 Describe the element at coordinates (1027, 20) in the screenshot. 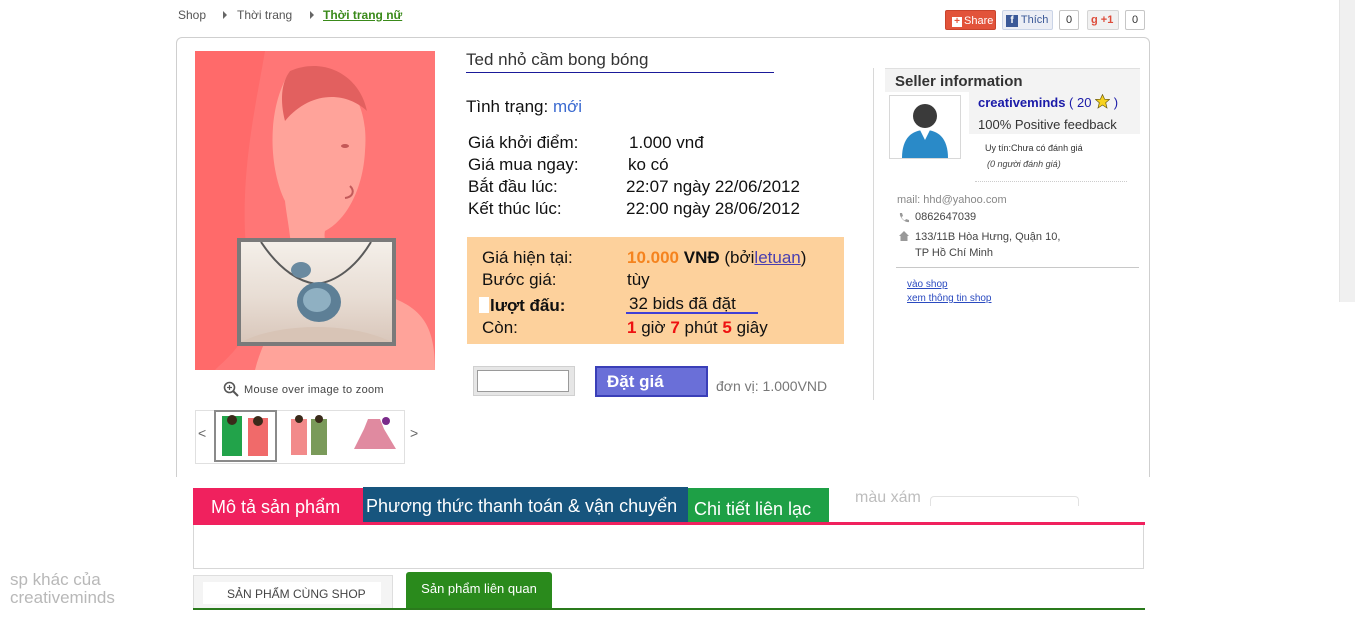

I see `facebook-like-button: f Thích` at that location.